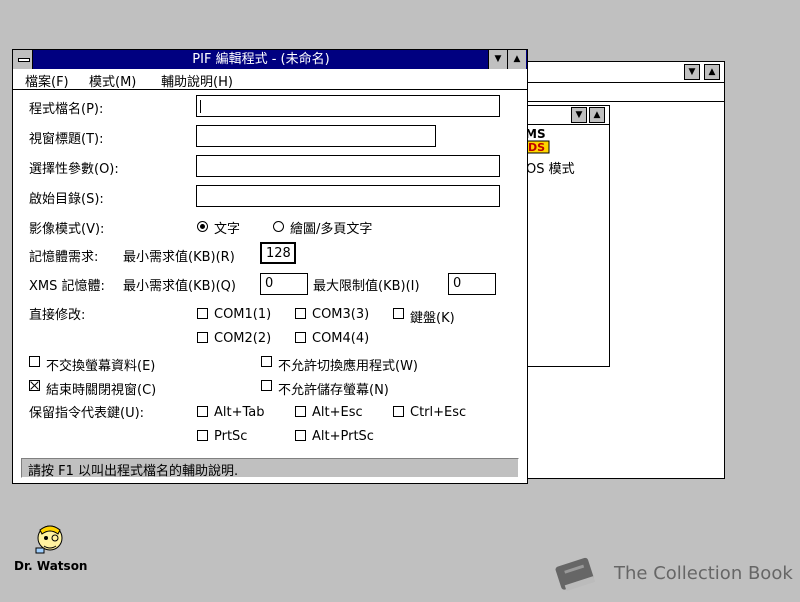  I want to click on com2-label: COM2(2), so click(242, 338).